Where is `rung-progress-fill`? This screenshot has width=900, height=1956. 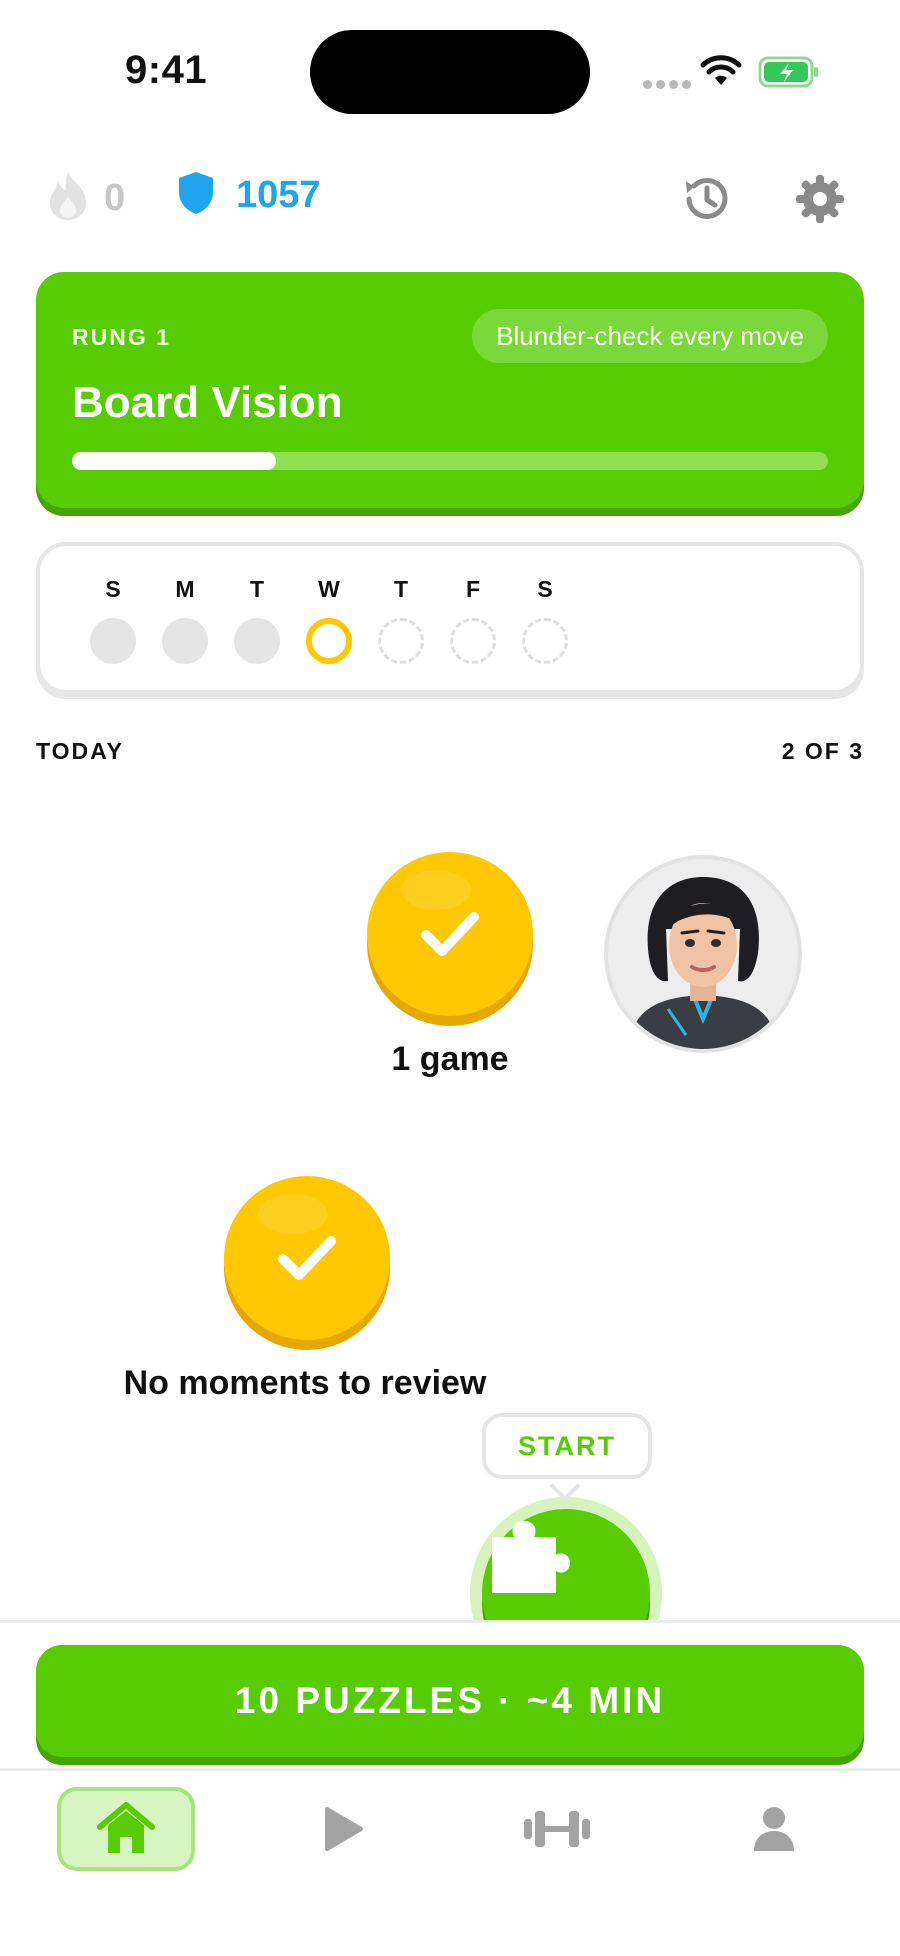 rung-progress-fill is located at coordinates (174, 461).